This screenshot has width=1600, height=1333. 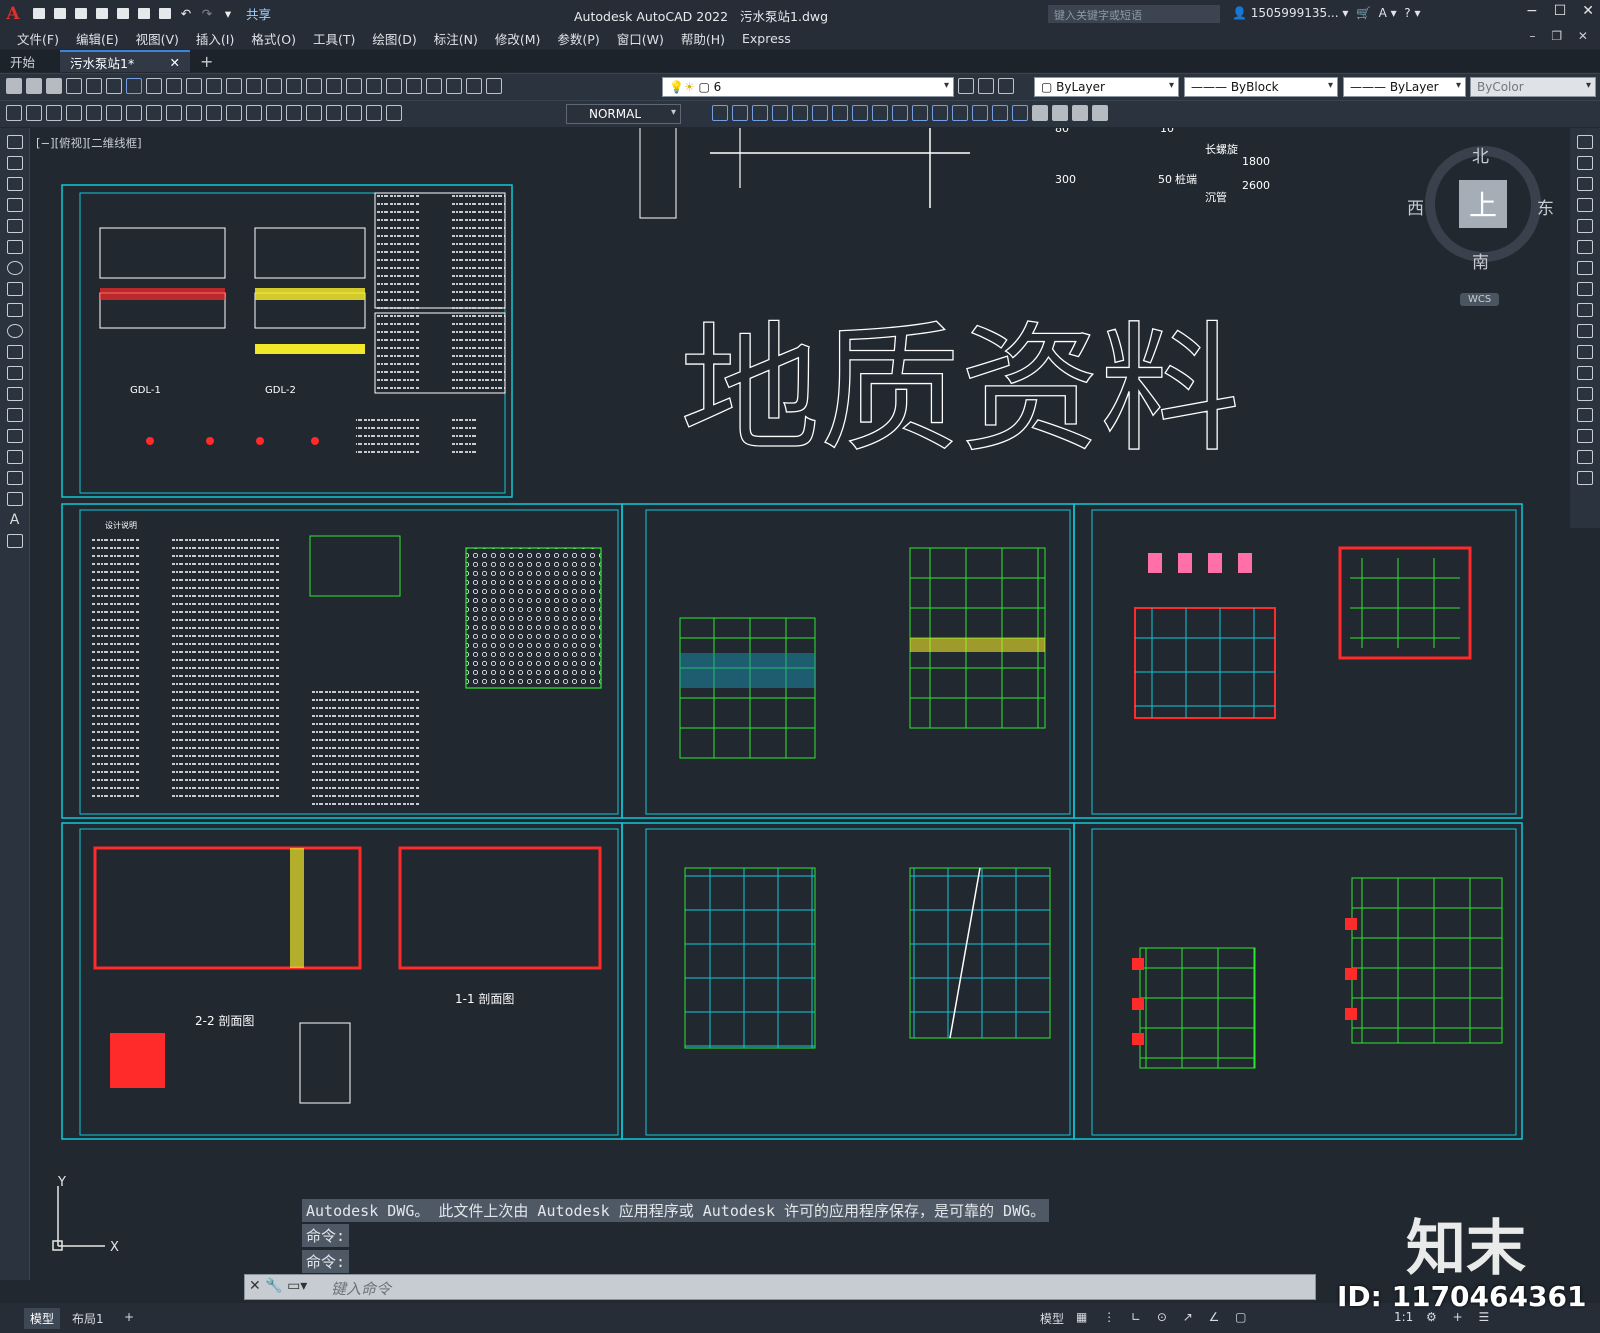 What do you see at coordinates (14, 373) in the screenshot?
I see `insert-block-icon` at bounding box center [14, 373].